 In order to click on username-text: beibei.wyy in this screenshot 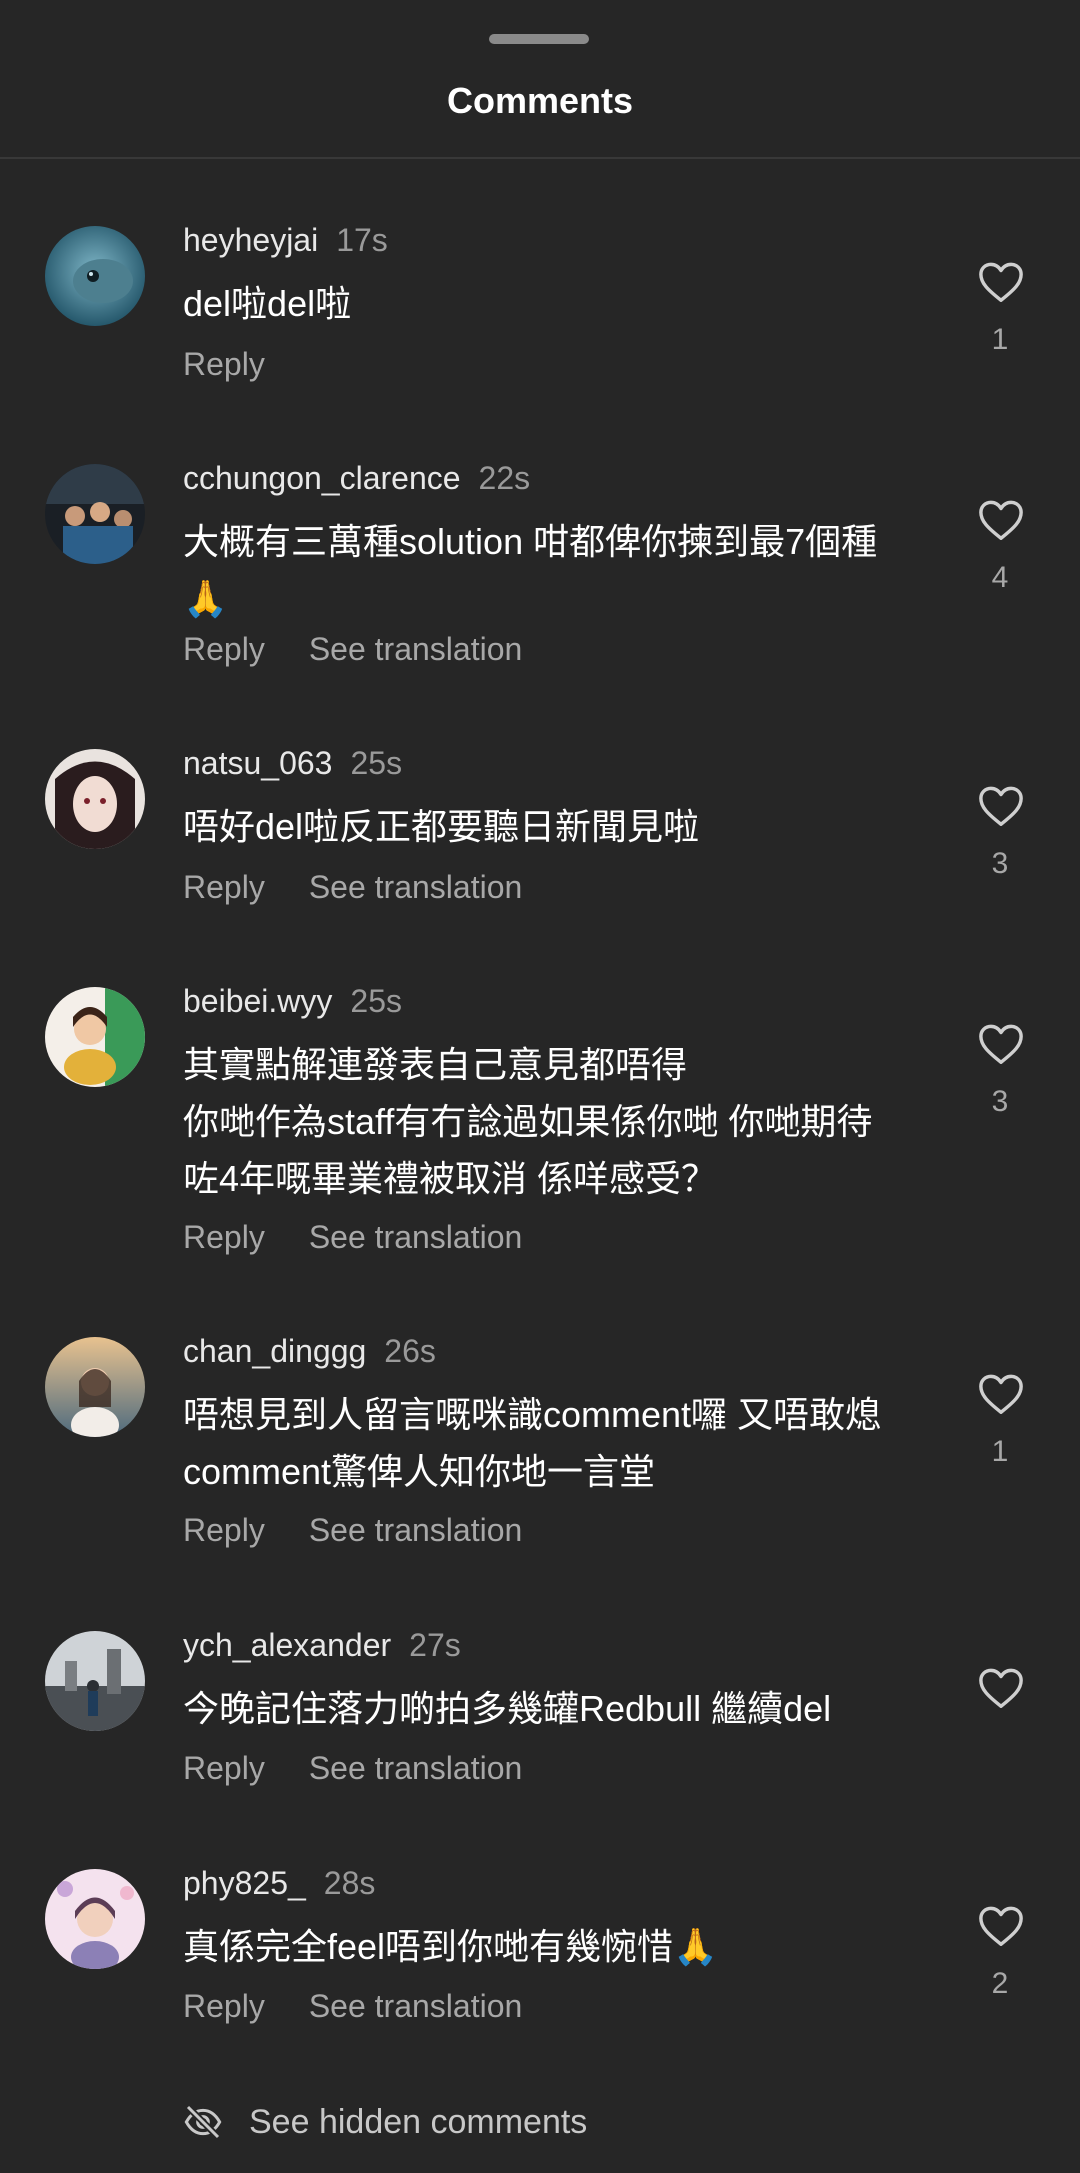, I will do `click(257, 1001)`.